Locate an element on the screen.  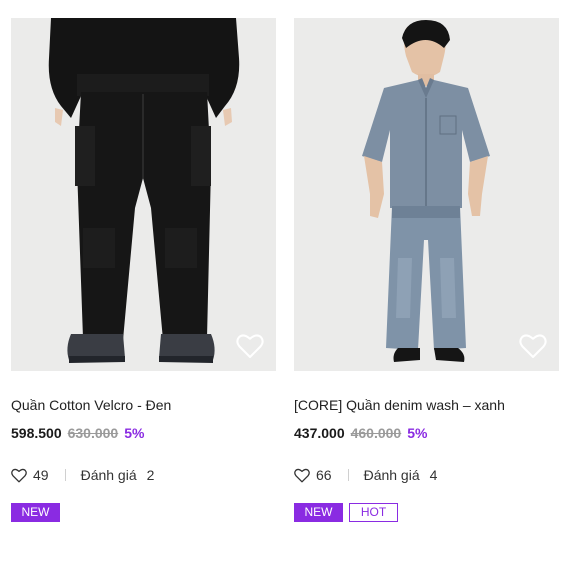
current-price: 437.000 is located at coordinates (319, 433).